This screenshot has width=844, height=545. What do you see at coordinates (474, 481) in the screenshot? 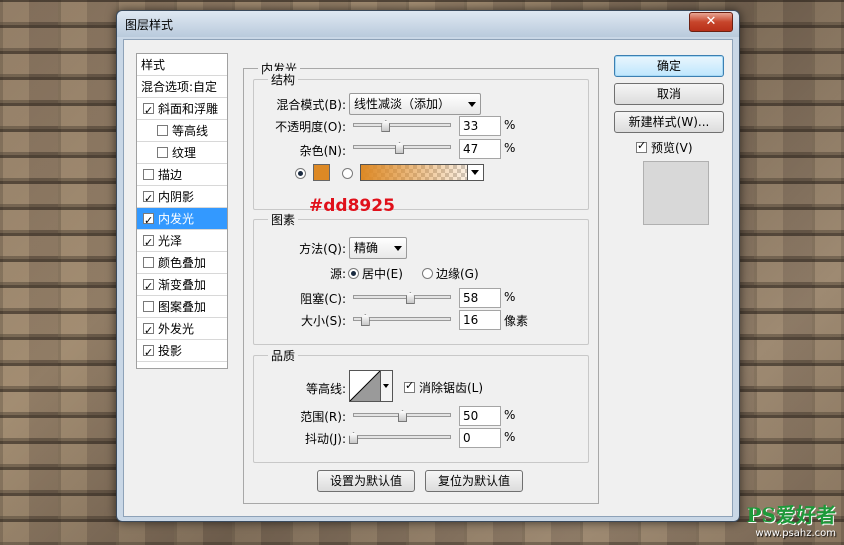
I see `reset-default-button: 复位为默认值` at bounding box center [474, 481].